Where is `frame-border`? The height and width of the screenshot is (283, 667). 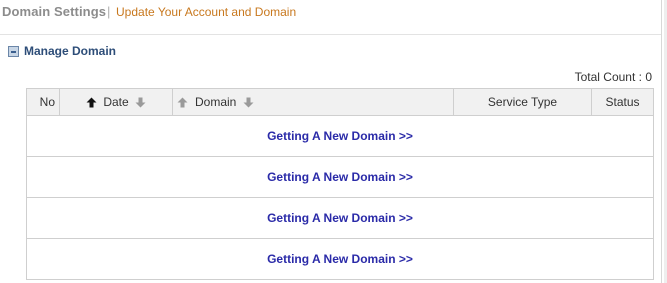 frame-border is located at coordinates (661, 141).